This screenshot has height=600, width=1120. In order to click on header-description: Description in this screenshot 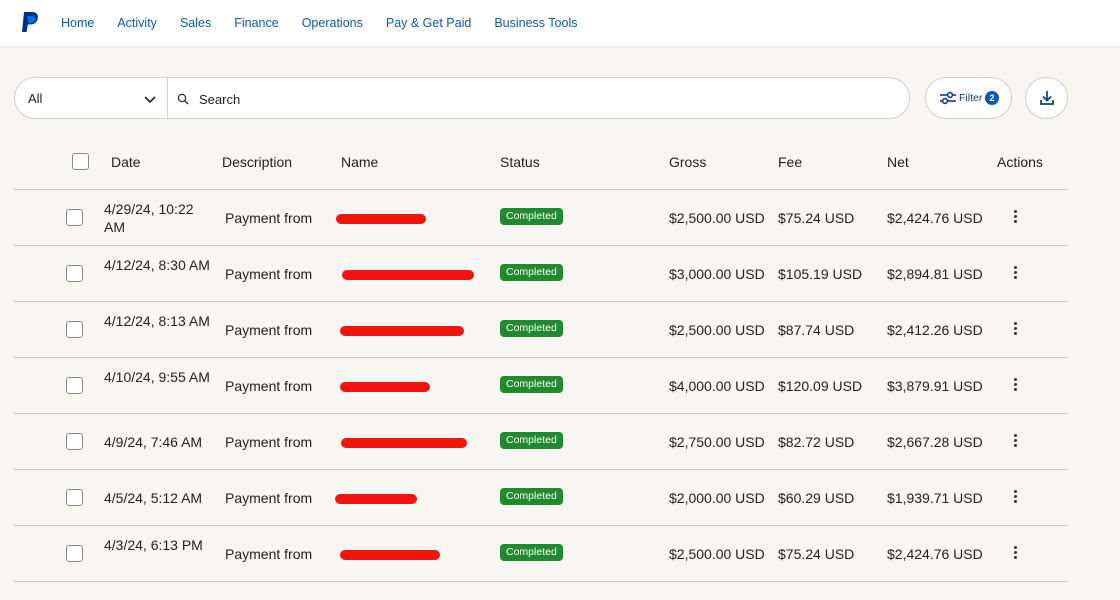, I will do `click(257, 162)`.